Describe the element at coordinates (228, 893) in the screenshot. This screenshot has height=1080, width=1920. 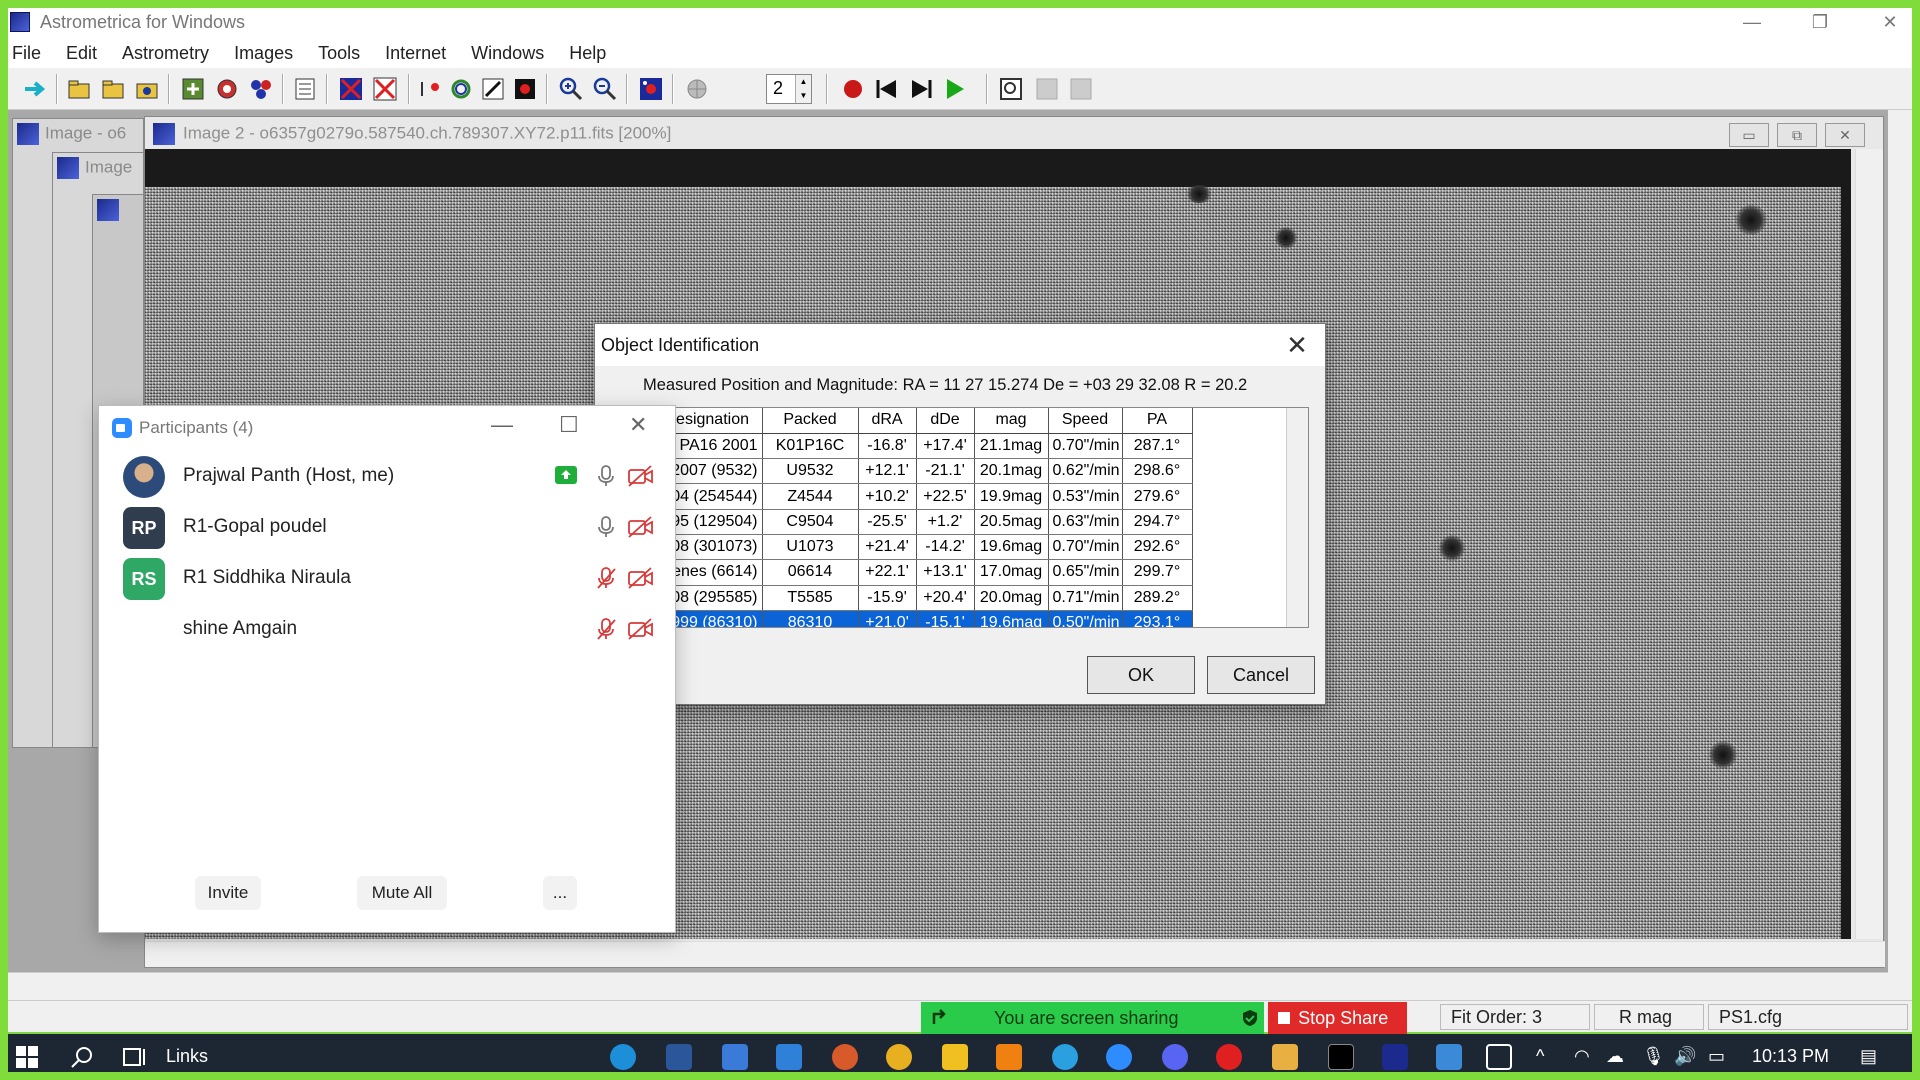
I see `invite-button: Invite` at that location.